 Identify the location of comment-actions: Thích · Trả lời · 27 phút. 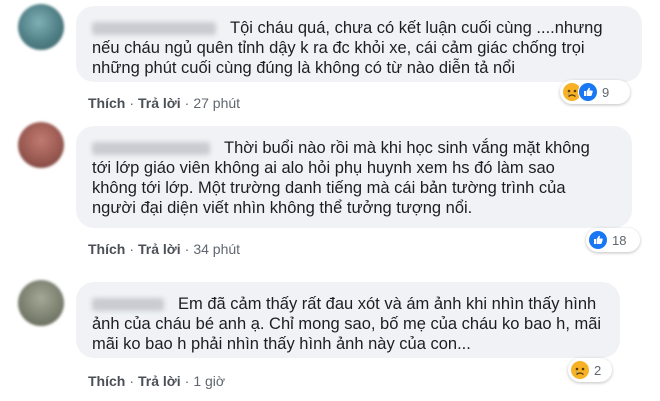
(164, 103).